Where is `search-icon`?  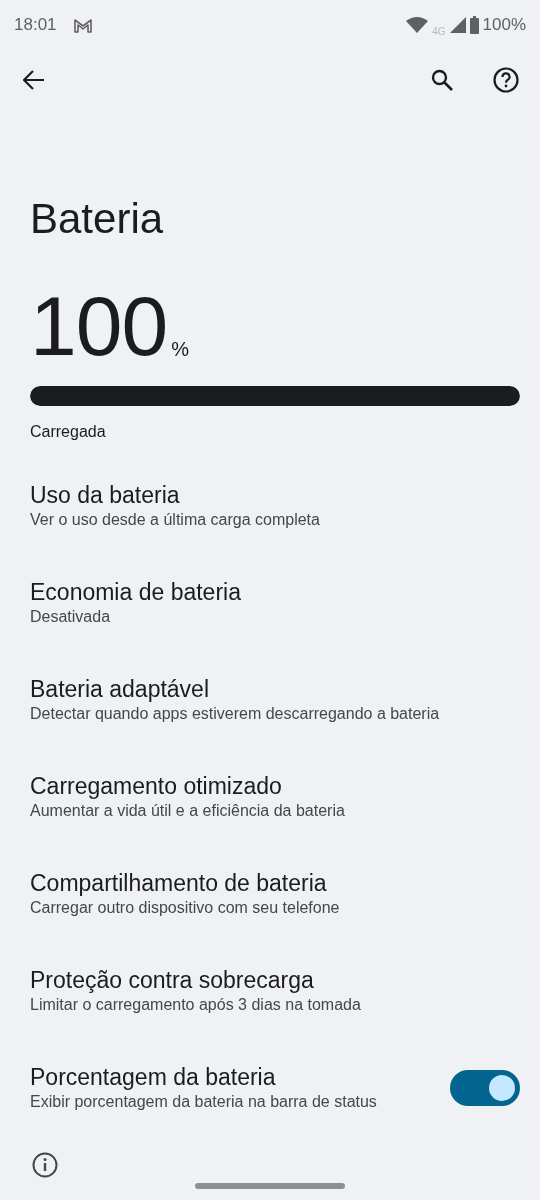
search-icon is located at coordinates (442, 80).